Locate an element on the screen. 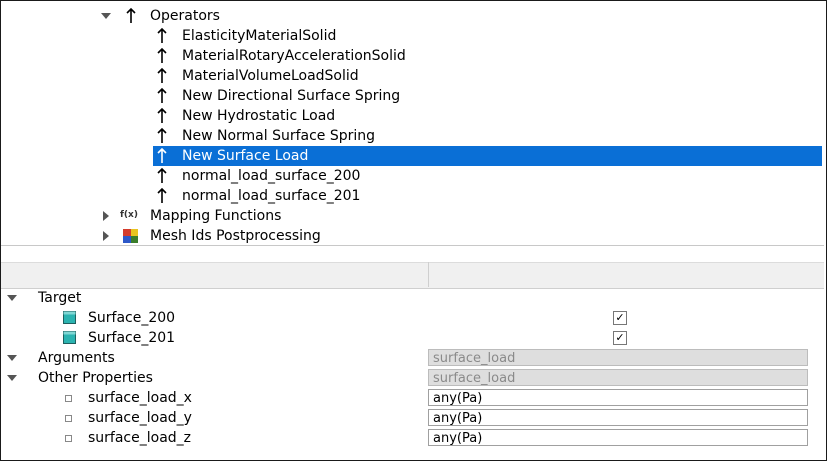 This screenshot has width=827, height=461. tree-item-label: MaterialVolumeLoadSolid is located at coordinates (270, 76).